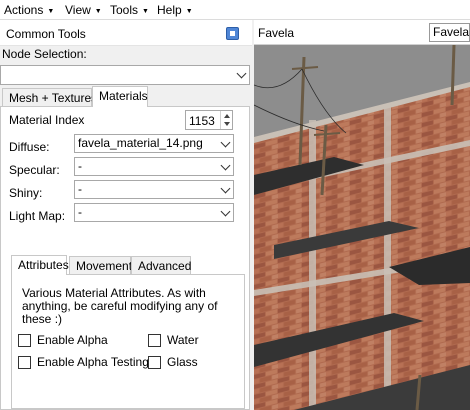 This screenshot has width=470, height=410. I want to click on specular-label: Specular:, so click(34, 170).